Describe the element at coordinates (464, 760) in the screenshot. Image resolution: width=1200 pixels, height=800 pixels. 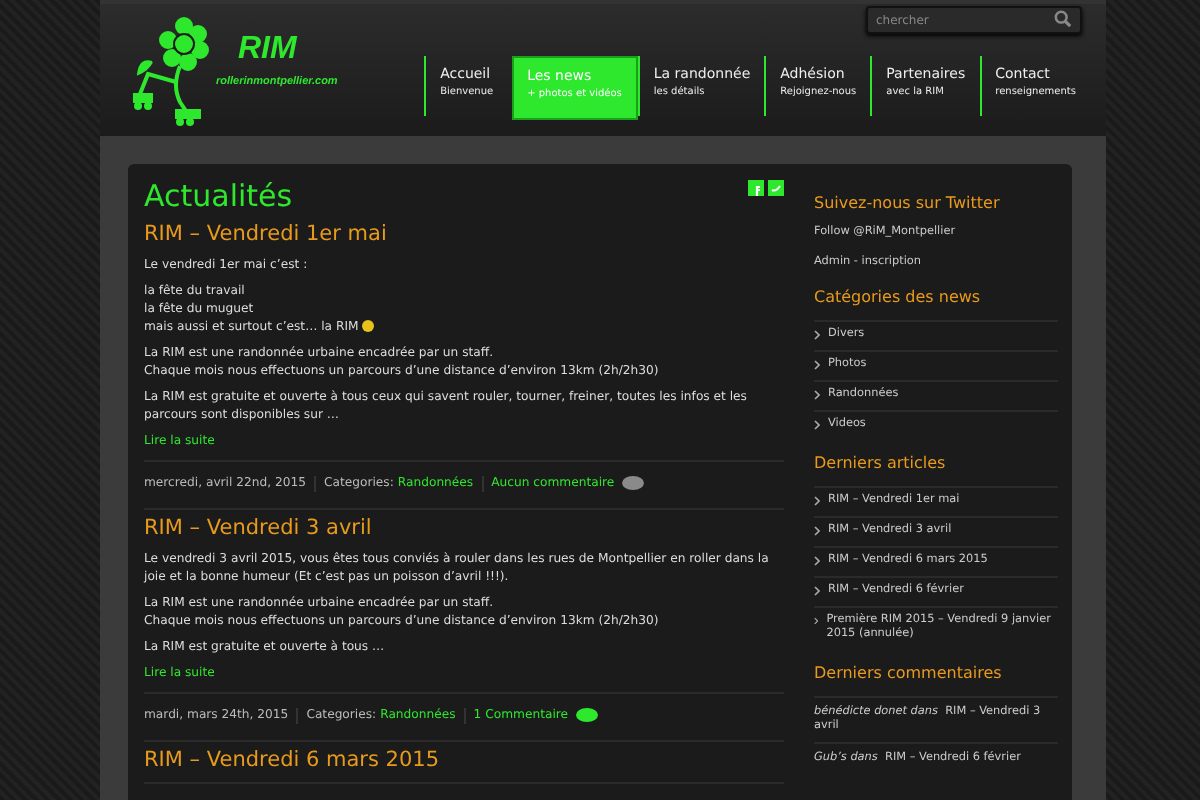
I see `post-title: RIM – Vendredi 6 mars 2015` at that location.